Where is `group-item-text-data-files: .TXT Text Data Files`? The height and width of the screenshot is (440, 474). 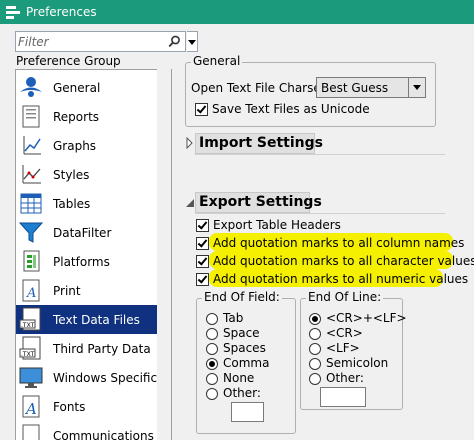
group-item-text-data-files: .TXT Text Data Files is located at coordinates (93, 319).